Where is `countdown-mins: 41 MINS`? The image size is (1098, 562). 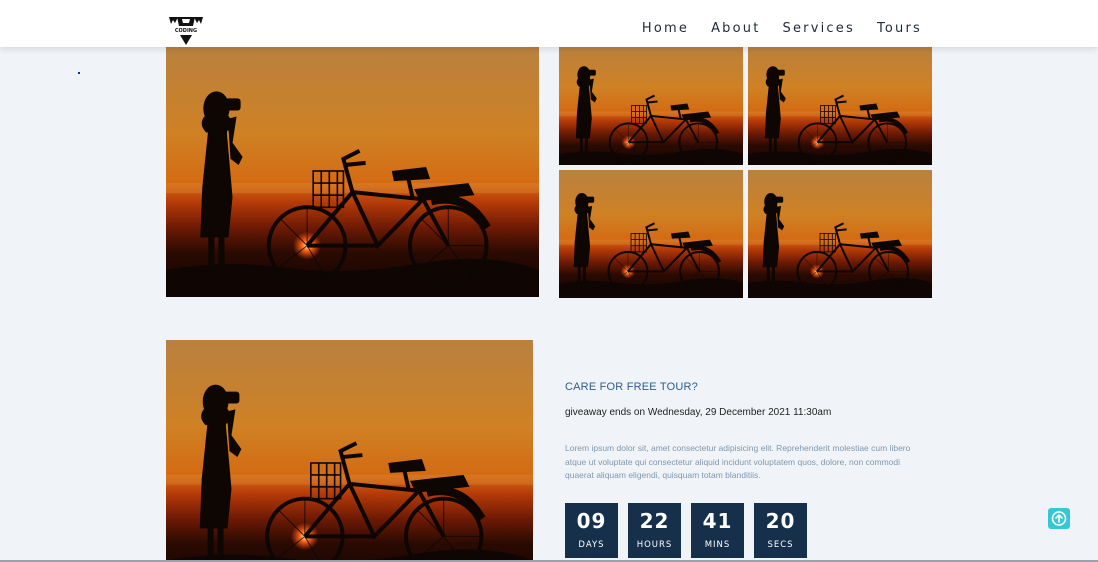 countdown-mins: 41 MINS is located at coordinates (717, 530).